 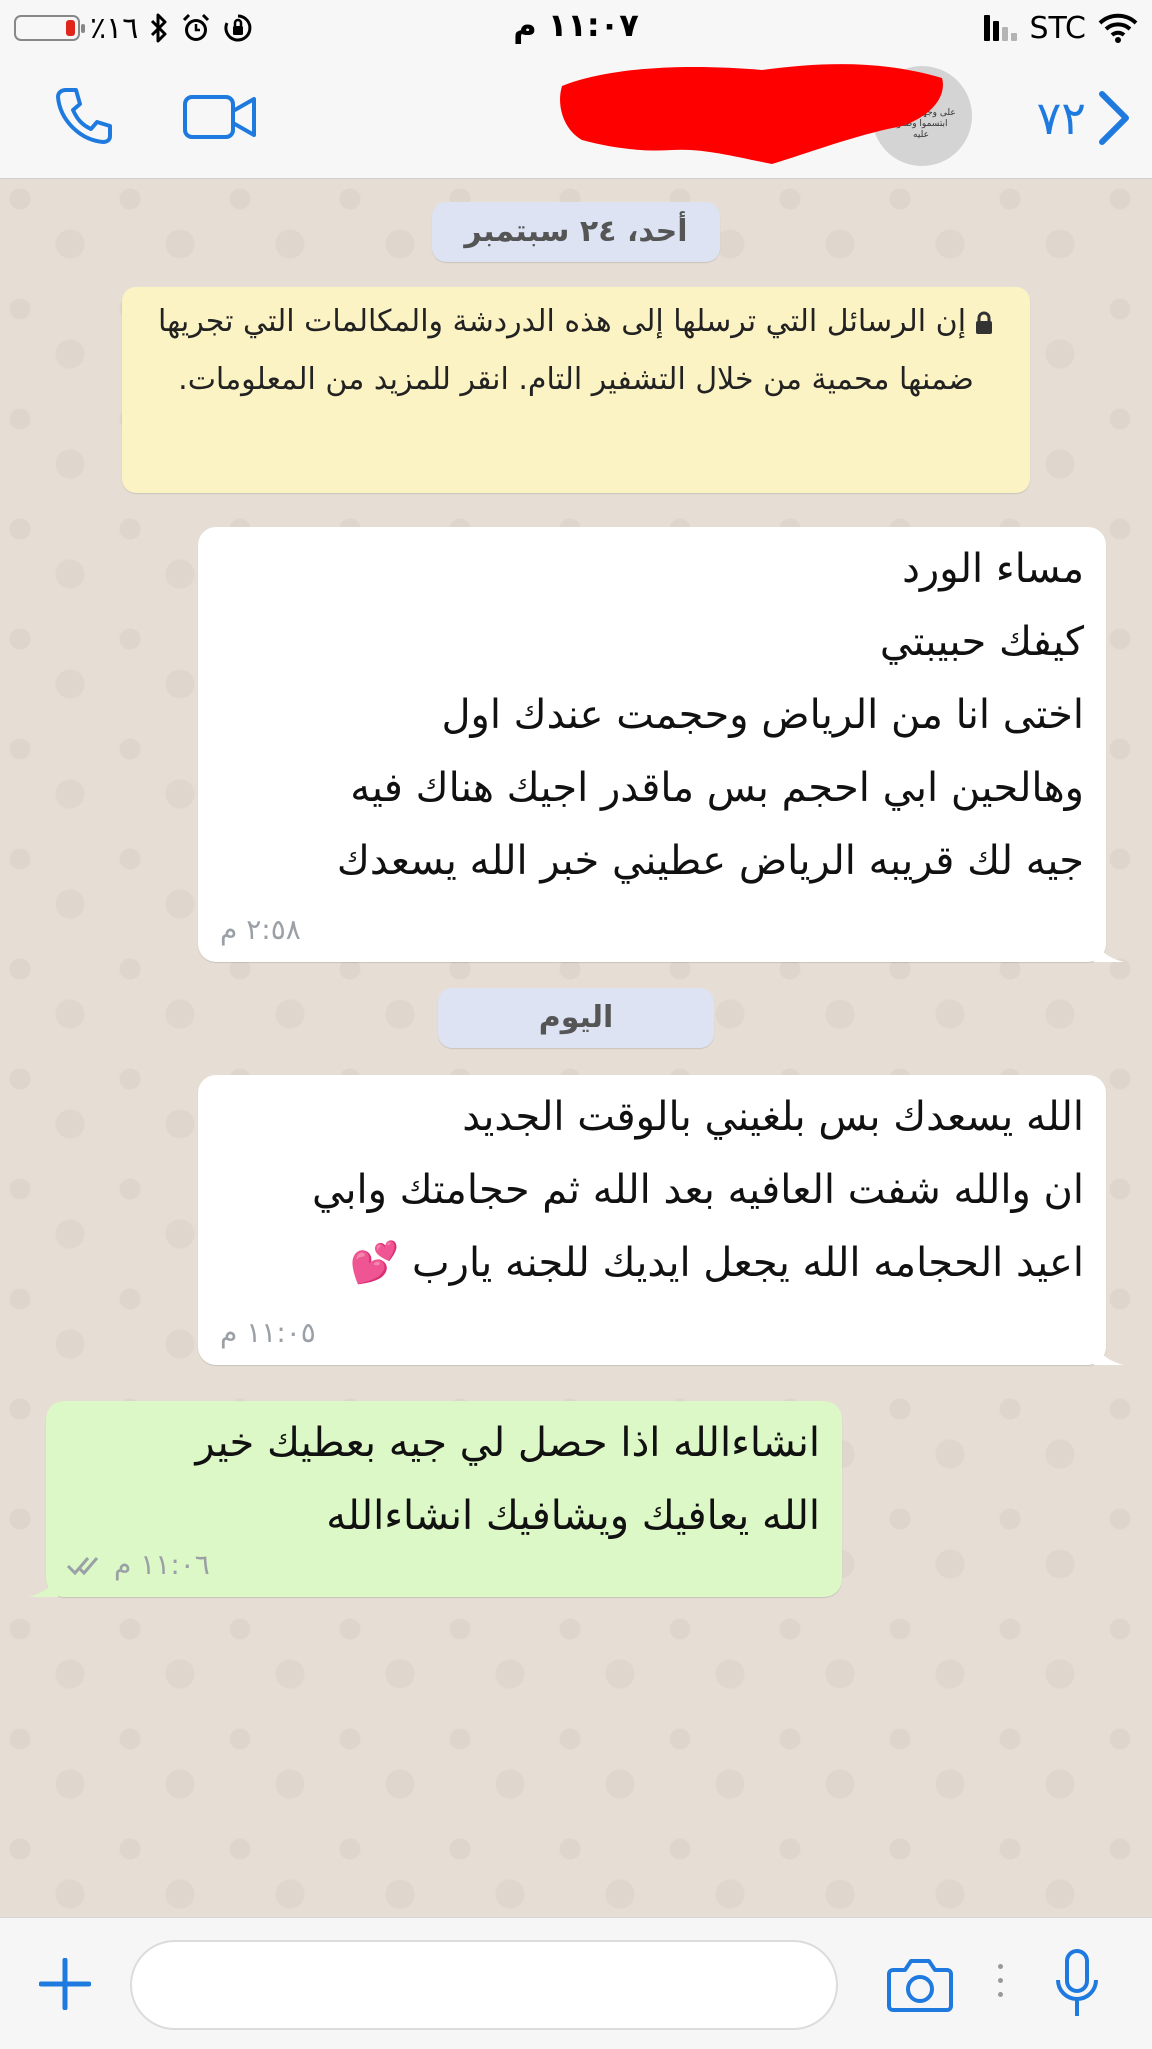 I want to click on plus-icon, so click(x=65, y=1984).